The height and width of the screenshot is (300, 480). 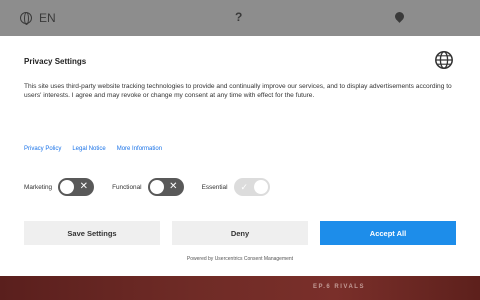 What do you see at coordinates (88, 149) in the screenshot?
I see `legal-notice-link: Legal Notice` at bounding box center [88, 149].